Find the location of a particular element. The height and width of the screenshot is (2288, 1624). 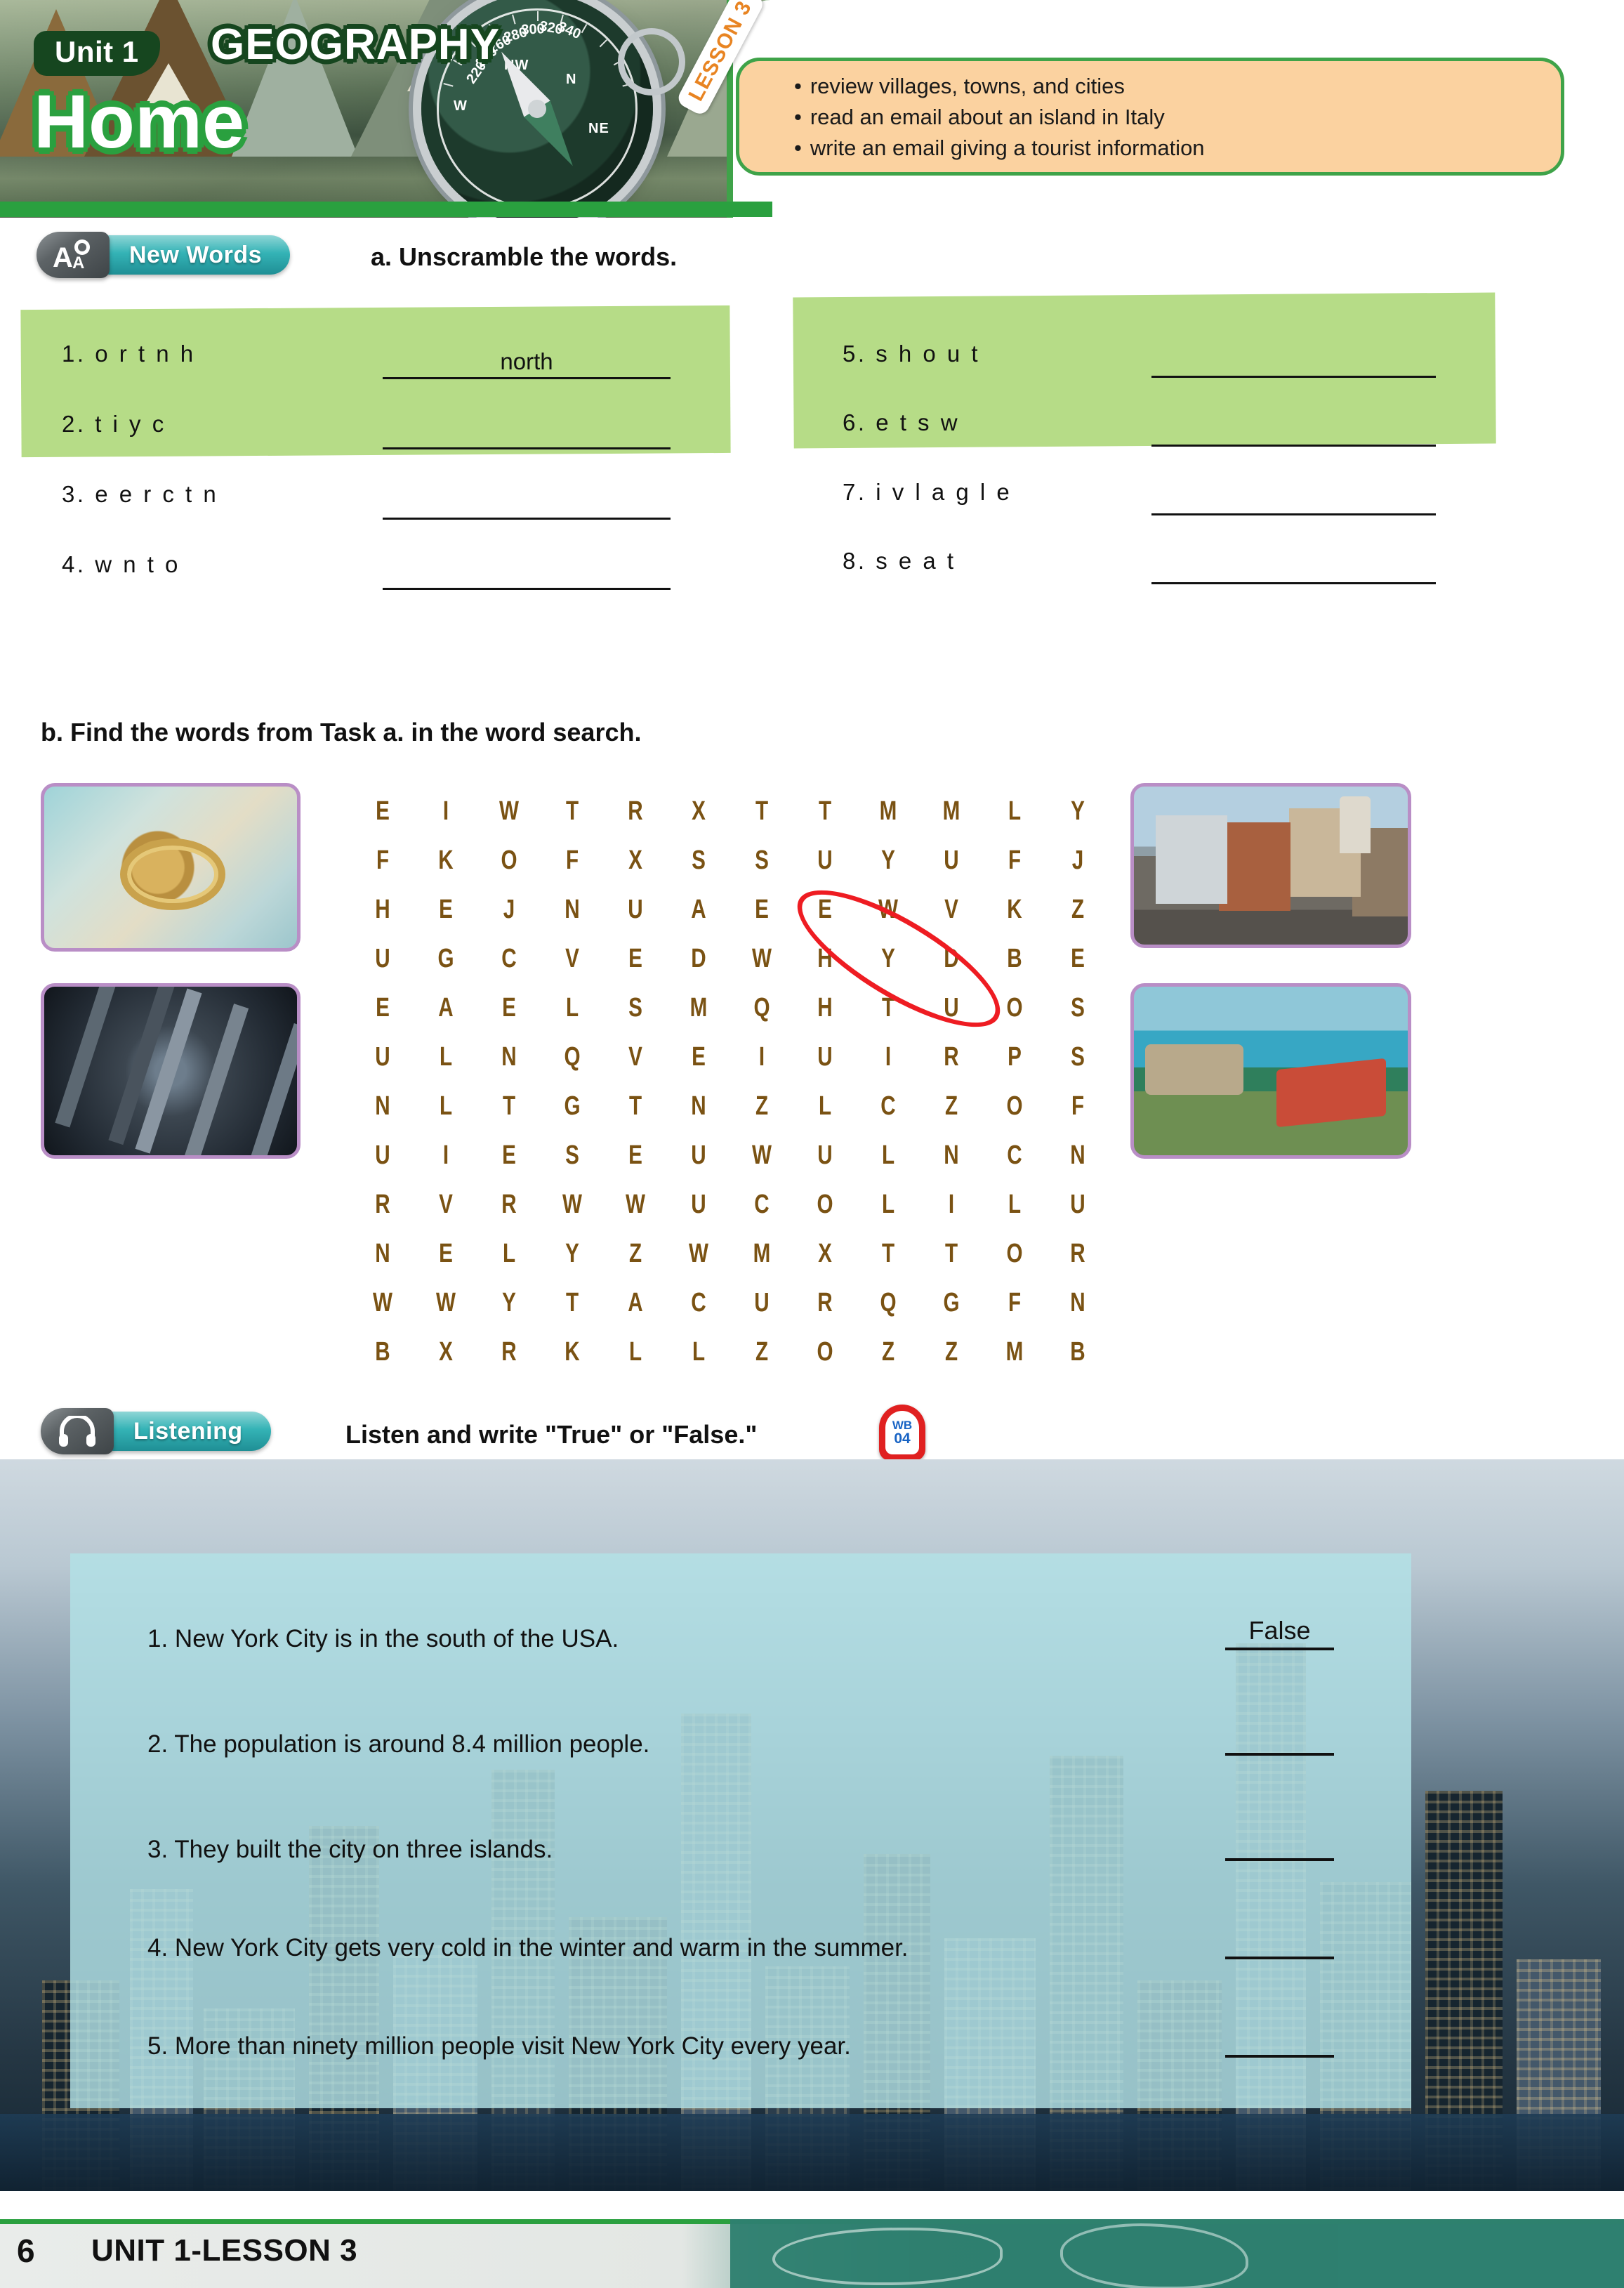

tf-answer-blank-1: False is located at coordinates (1279, 1633).